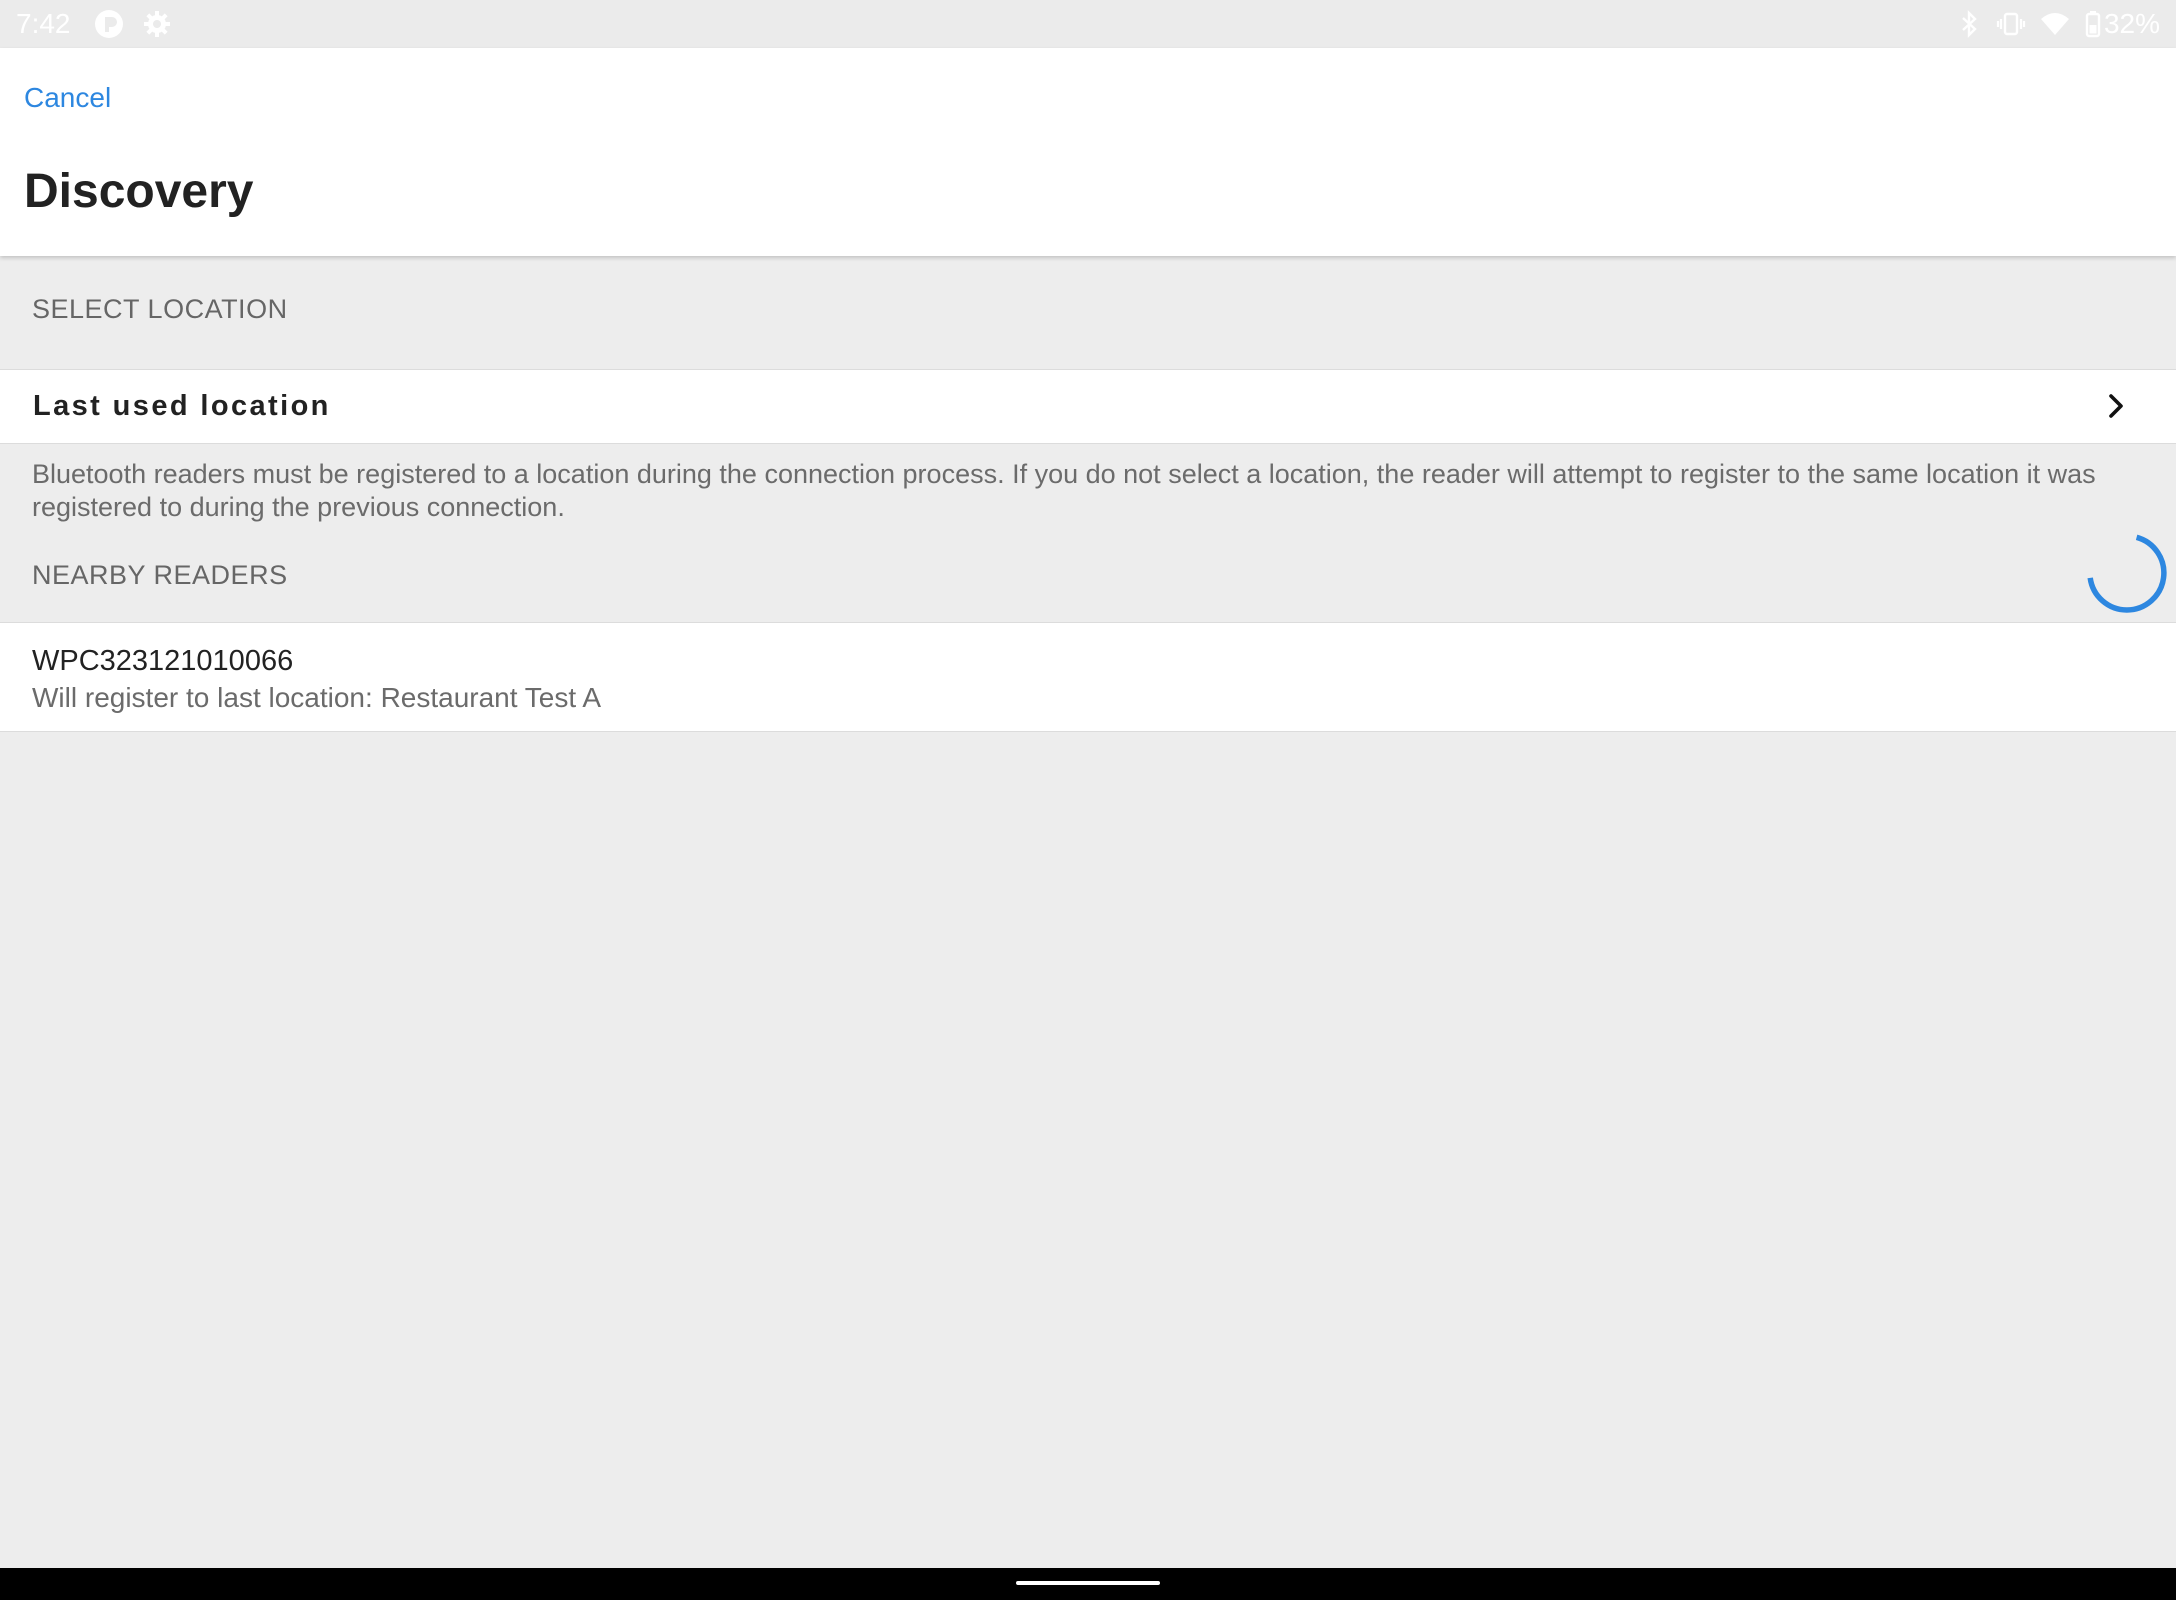 This screenshot has width=2176, height=1600. I want to click on navigation-bar, so click(1088, 1584).